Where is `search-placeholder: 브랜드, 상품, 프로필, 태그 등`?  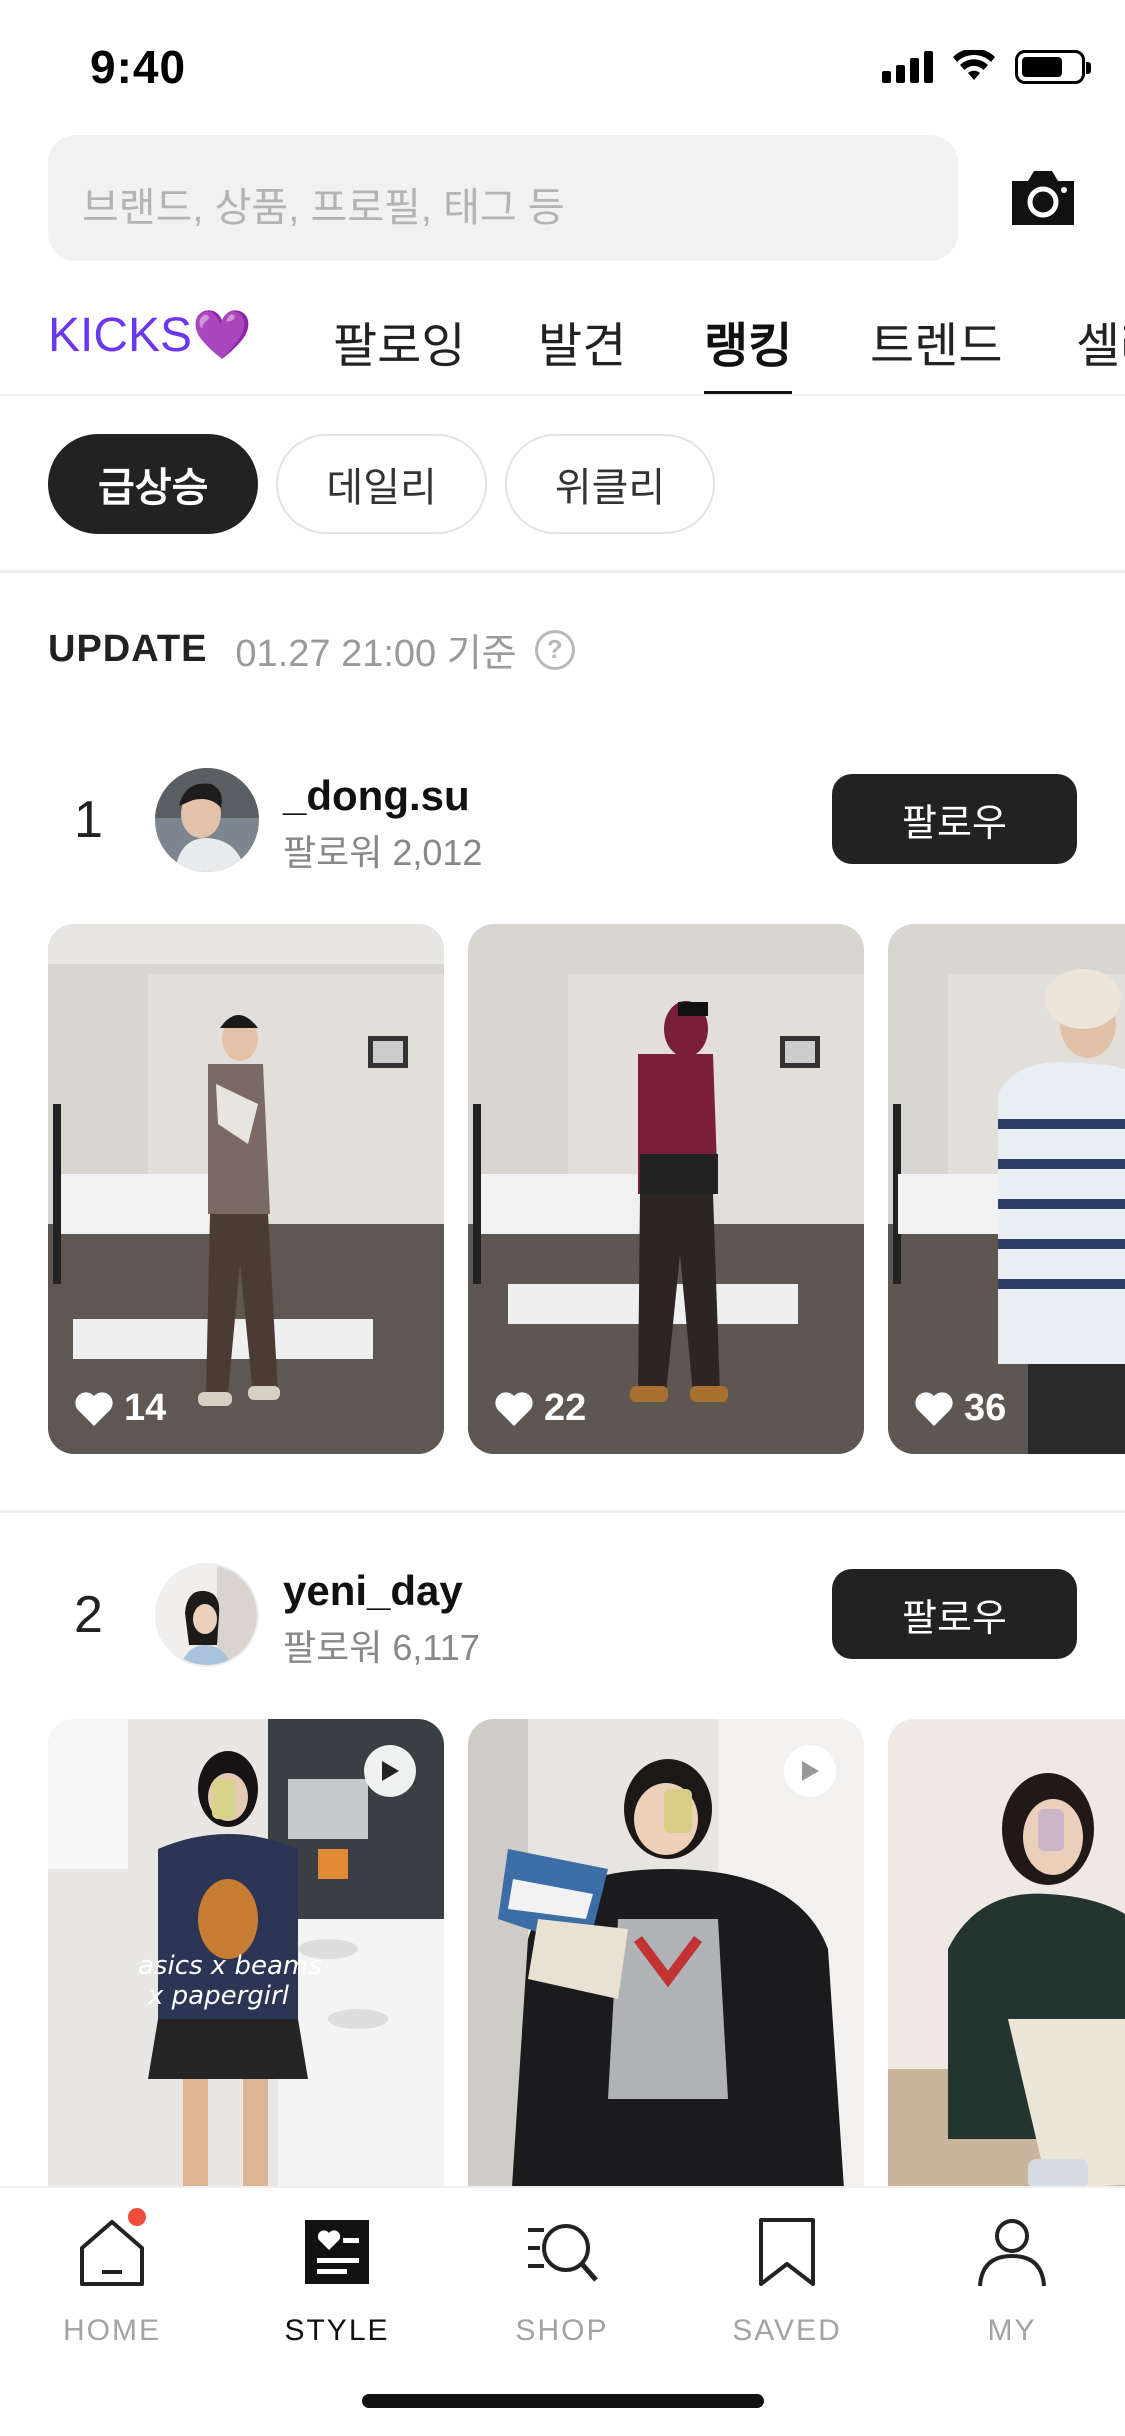 search-placeholder: 브랜드, 상품, 프로필, 태그 등 is located at coordinates (323, 208).